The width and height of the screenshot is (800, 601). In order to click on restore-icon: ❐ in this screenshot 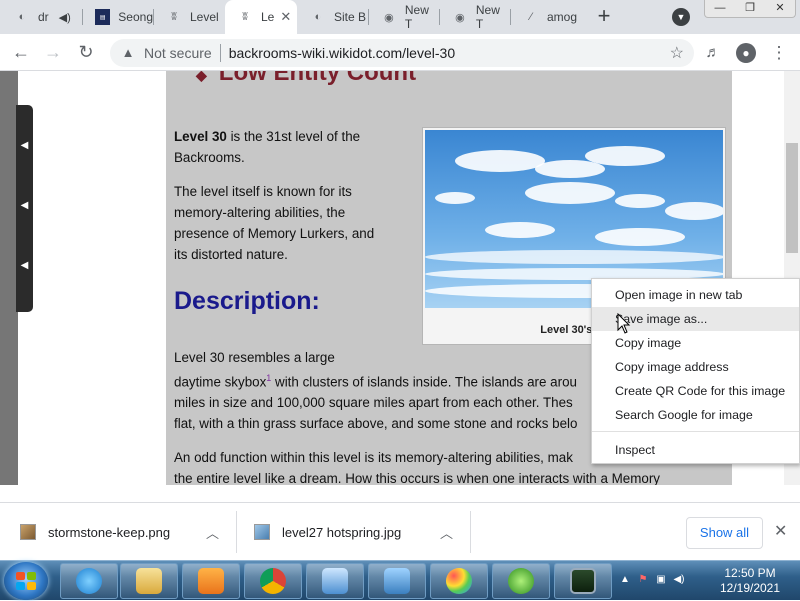, I will do `click(750, 8)`.